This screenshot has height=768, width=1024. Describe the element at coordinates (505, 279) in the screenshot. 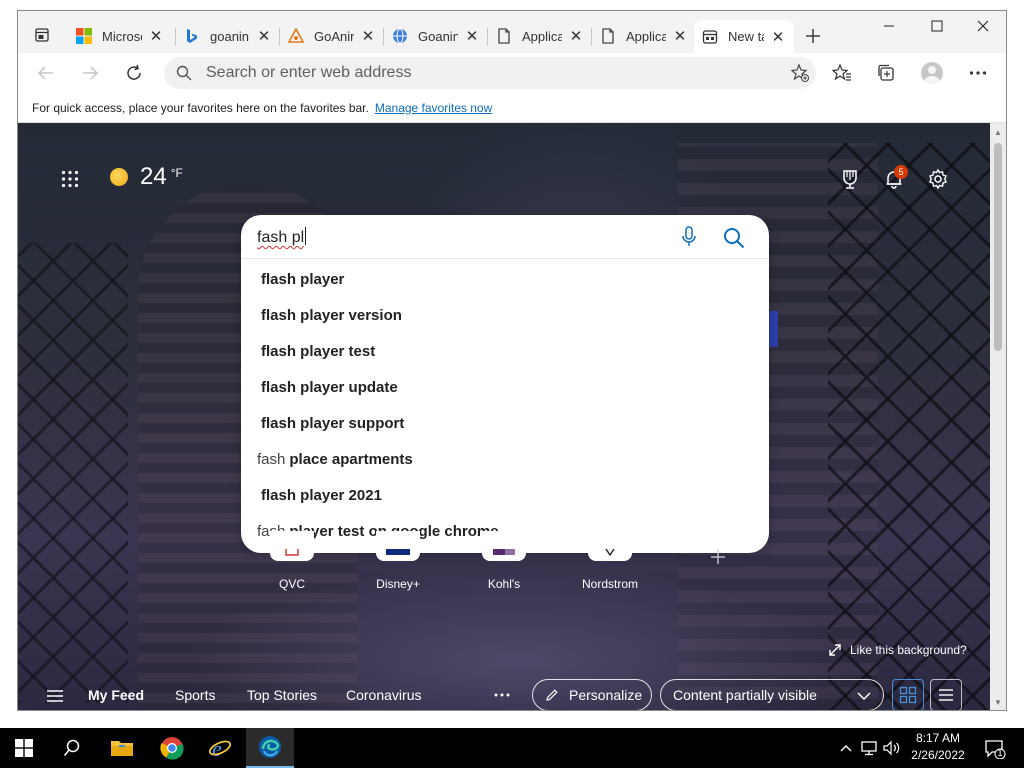

I see `suggestion-item: flash player` at that location.